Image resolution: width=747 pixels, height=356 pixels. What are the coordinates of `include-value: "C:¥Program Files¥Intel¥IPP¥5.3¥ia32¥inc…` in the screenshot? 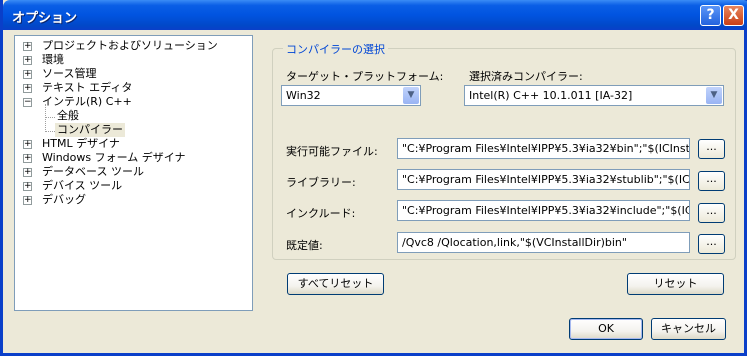 It's located at (545, 210).